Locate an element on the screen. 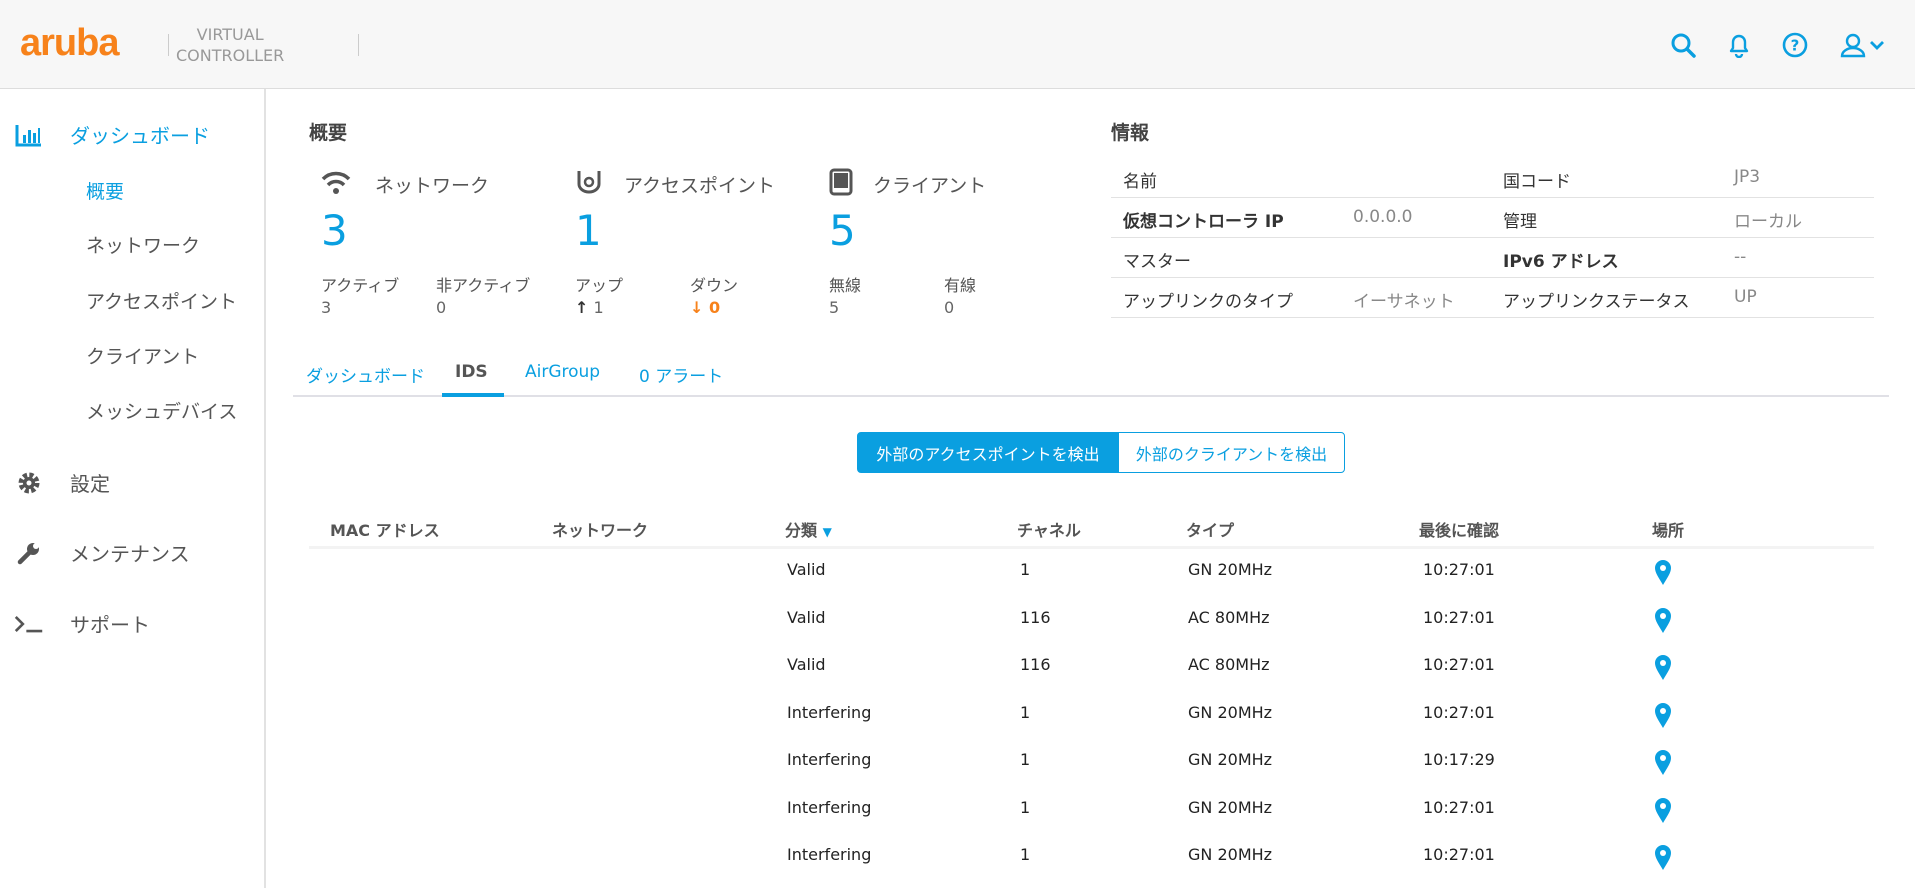 Image resolution: width=1915 pixels, height=888 pixels. down-value: ↓ 0 is located at coordinates (705, 307).